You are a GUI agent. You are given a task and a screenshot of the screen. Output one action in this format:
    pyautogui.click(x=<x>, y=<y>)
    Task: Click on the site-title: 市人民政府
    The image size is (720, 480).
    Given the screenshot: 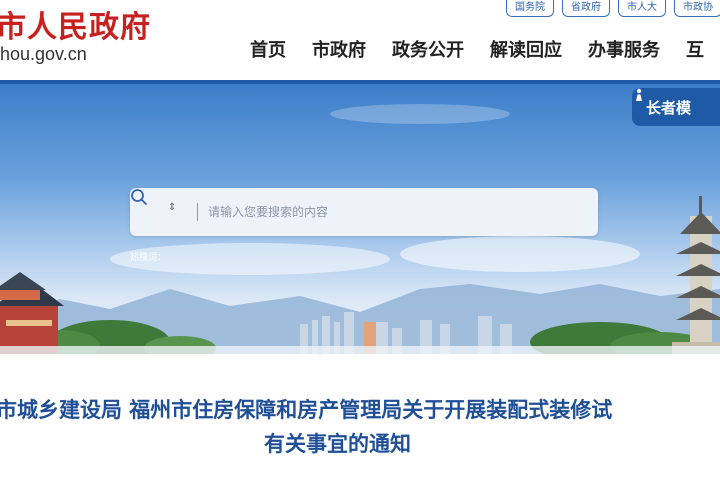 What is the action you would take?
    pyautogui.click(x=75, y=24)
    